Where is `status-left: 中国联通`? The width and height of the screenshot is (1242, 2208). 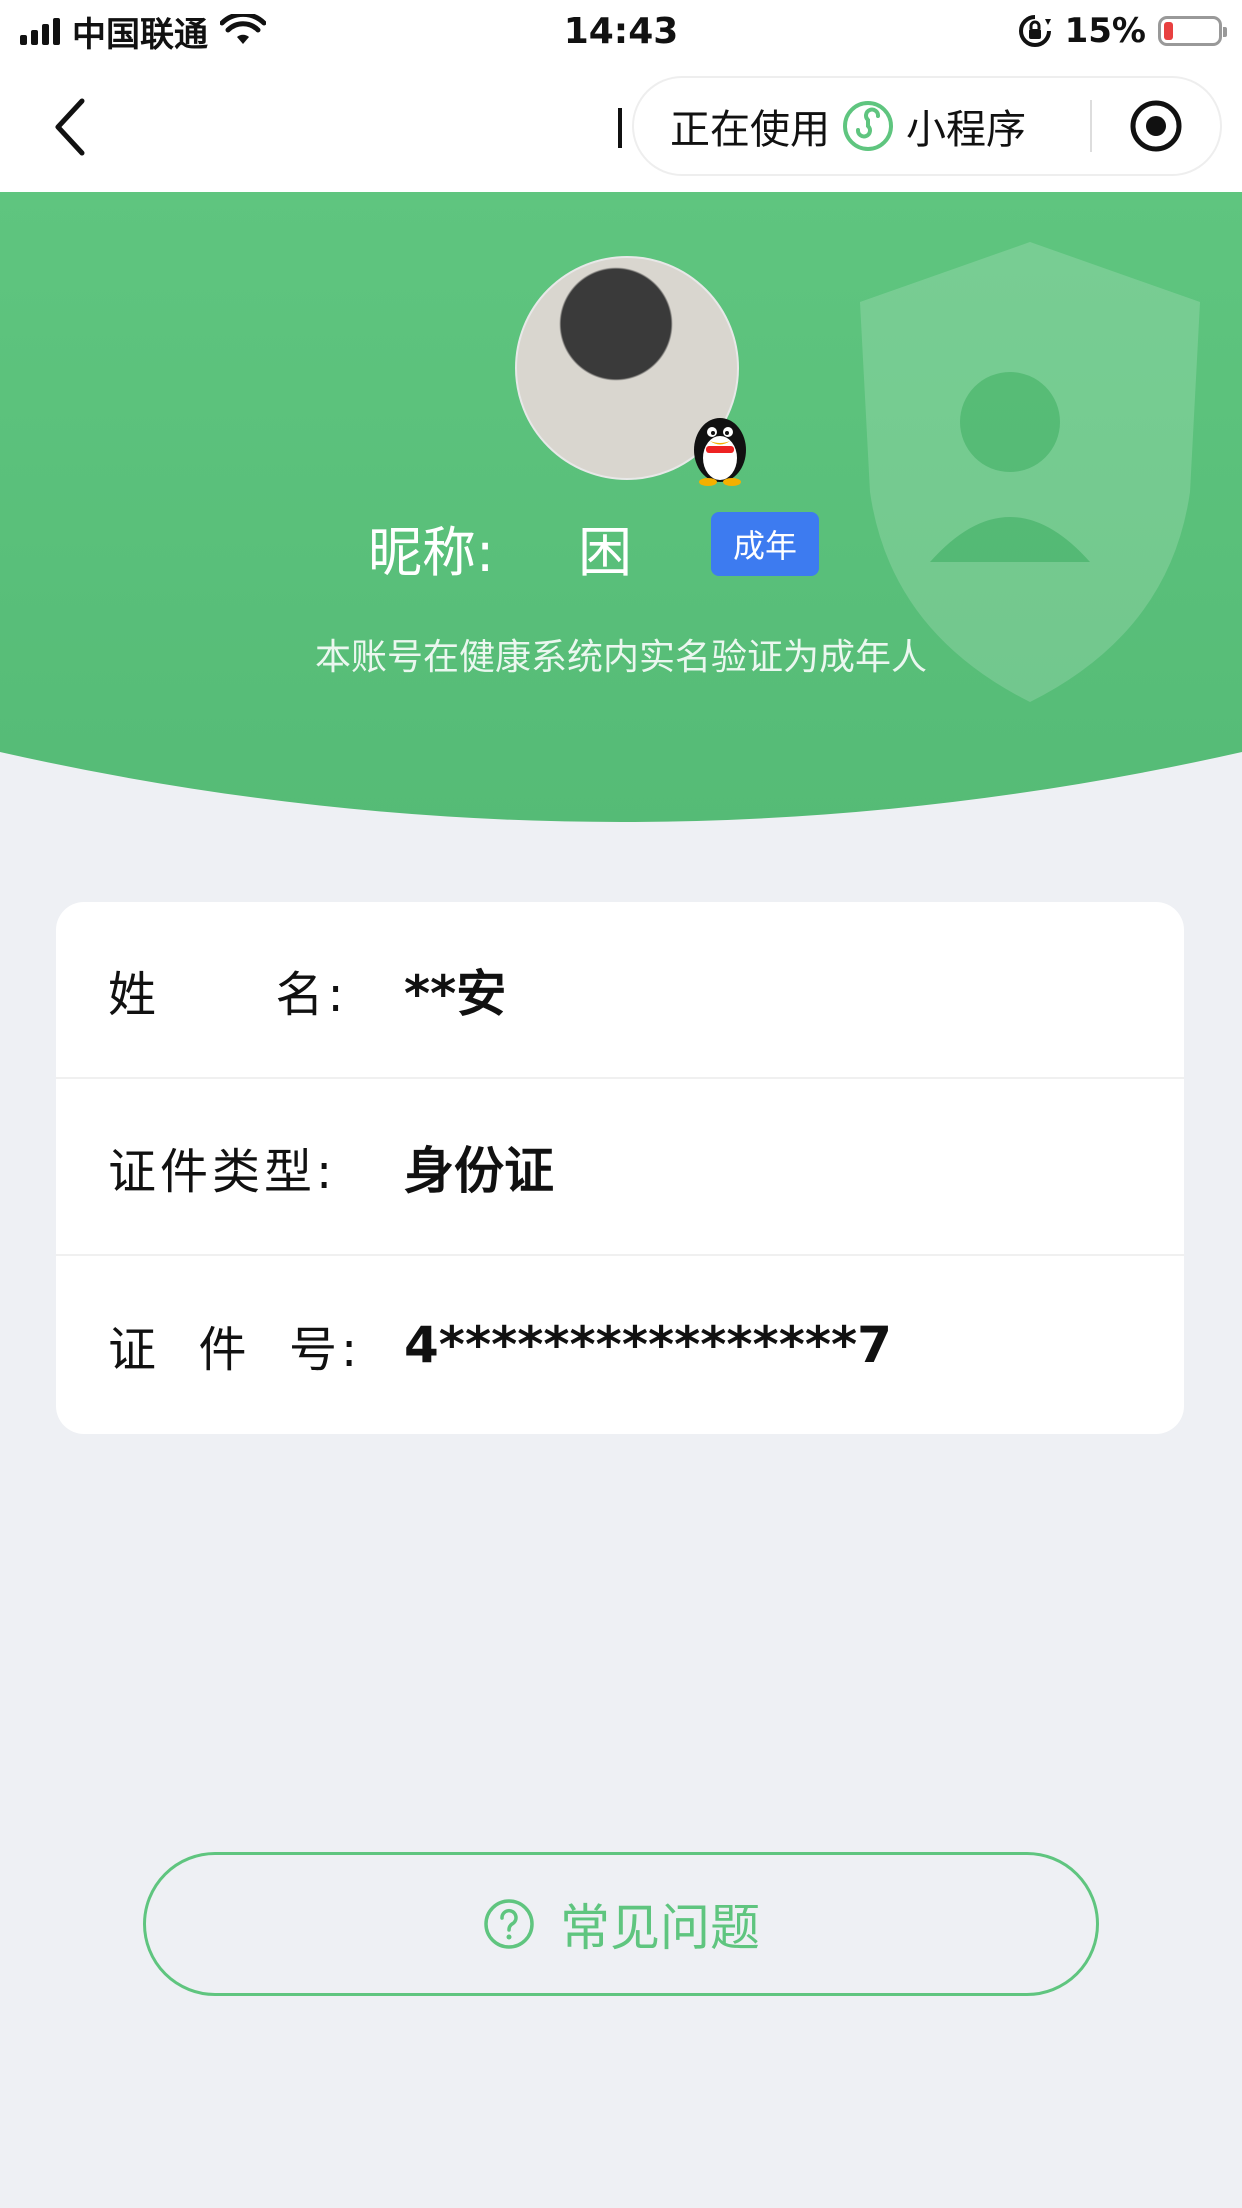 status-left: 中国联通 is located at coordinates (143, 31).